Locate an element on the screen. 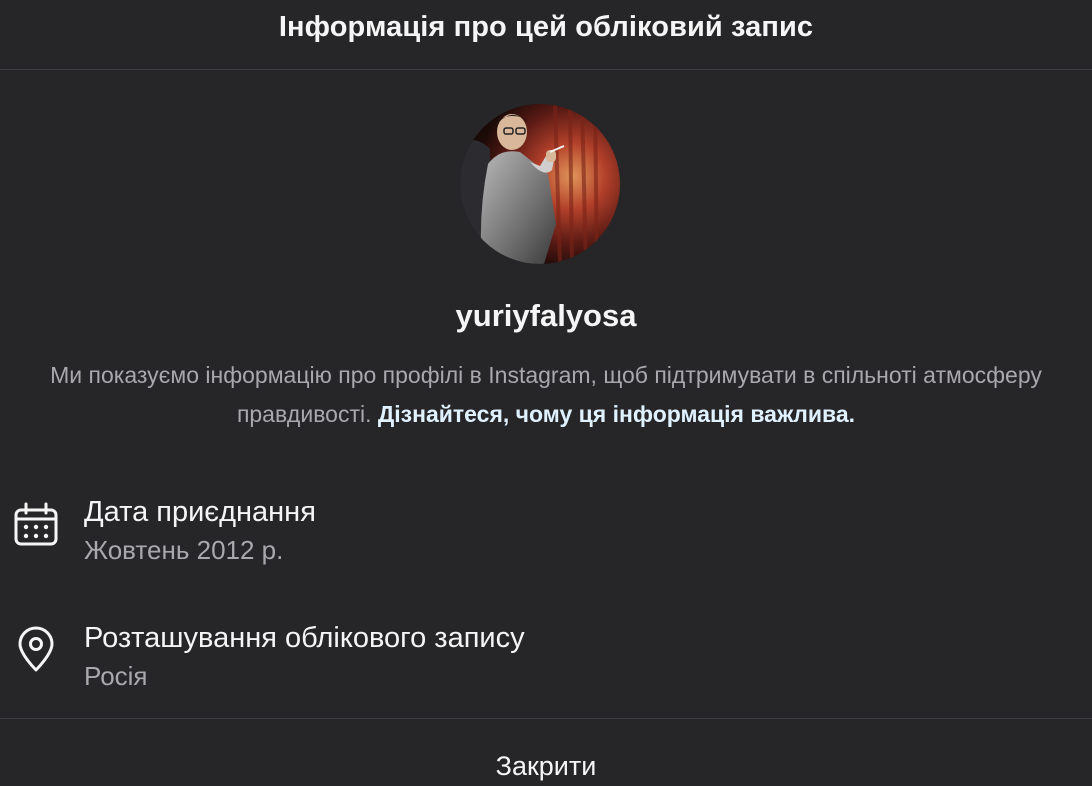 The image size is (1092, 786). account-location-value: Росія is located at coordinates (116, 676).